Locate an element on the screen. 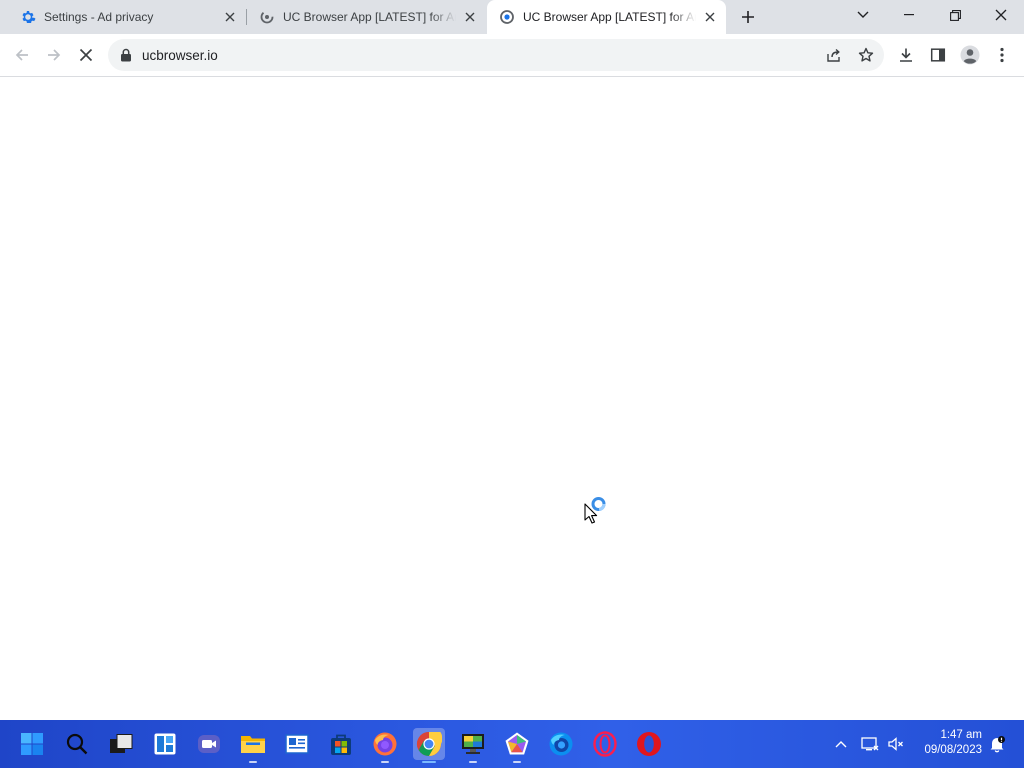 The width and height of the screenshot is (1024, 768). display-settings-button is located at coordinates (473, 745).